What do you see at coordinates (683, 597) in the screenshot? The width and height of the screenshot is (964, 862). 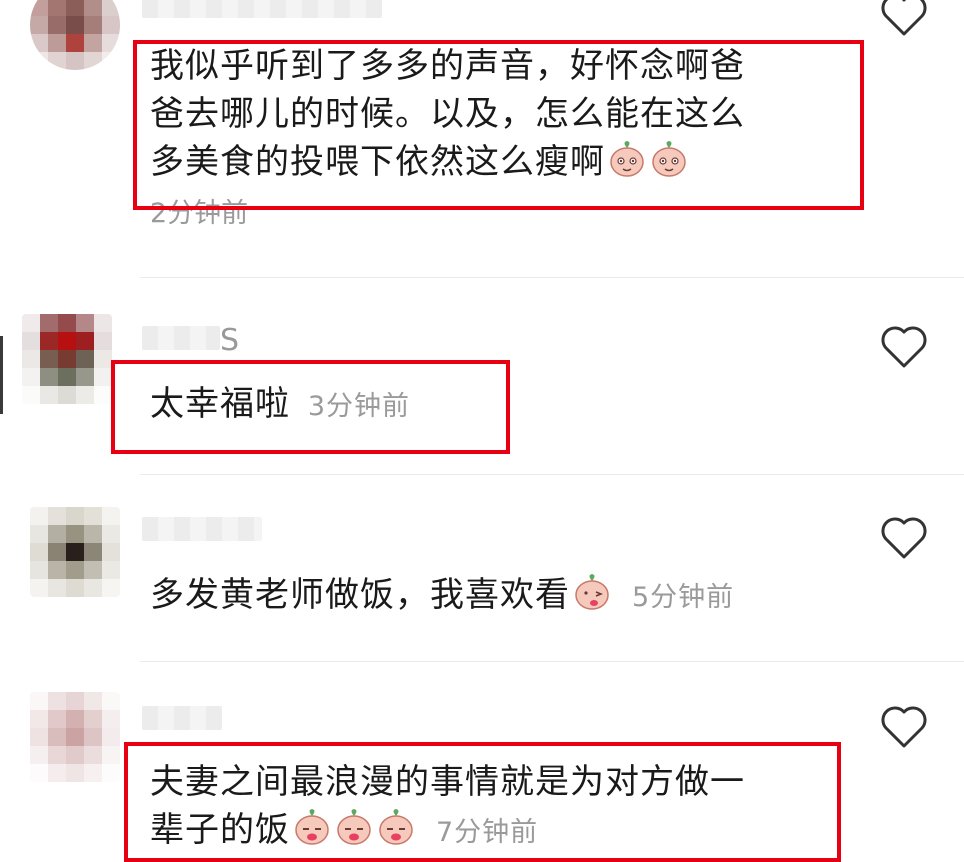 I see `comment-time: 5分钟前` at bounding box center [683, 597].